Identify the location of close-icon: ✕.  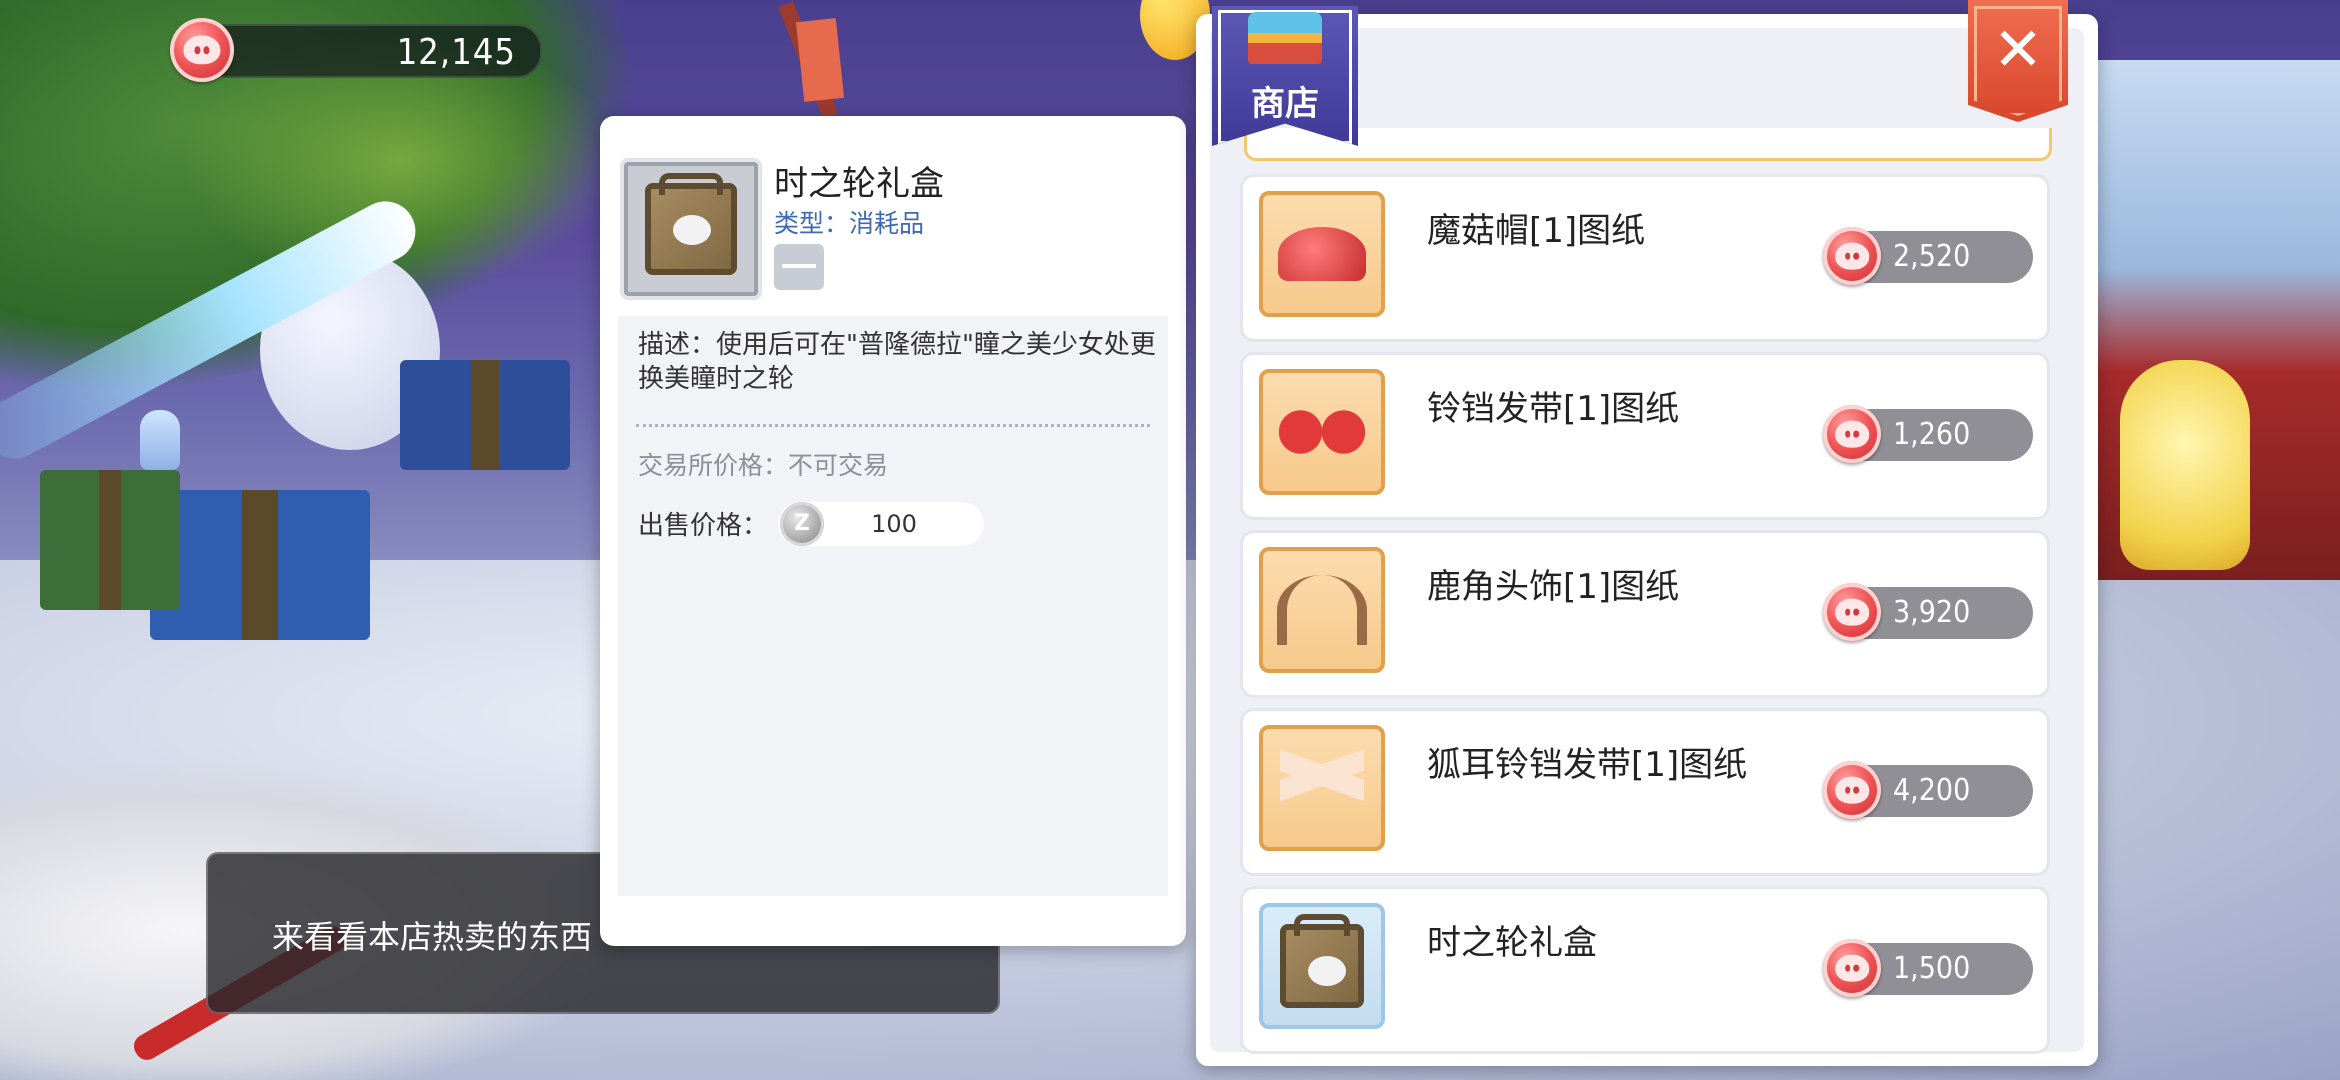
(2018, 50).